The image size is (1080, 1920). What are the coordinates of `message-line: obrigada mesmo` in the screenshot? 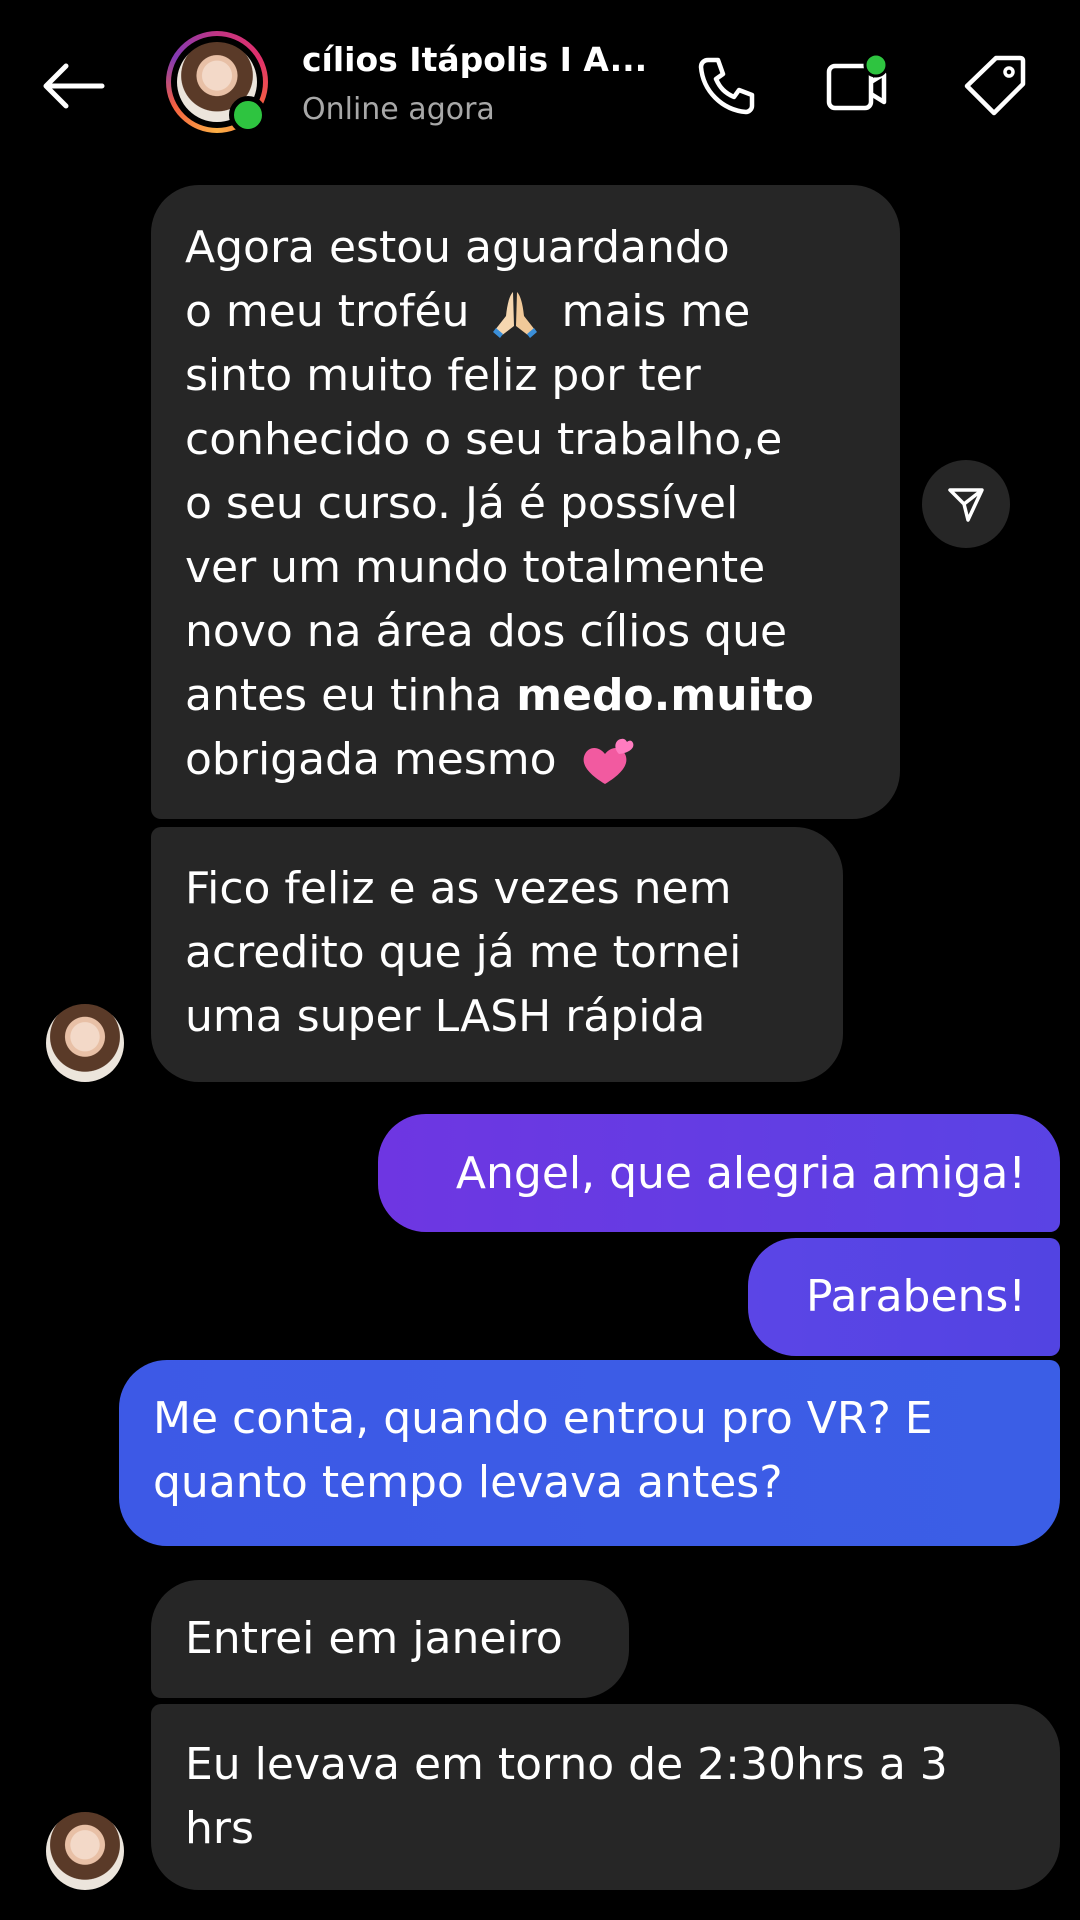 It's located at (371, 759).